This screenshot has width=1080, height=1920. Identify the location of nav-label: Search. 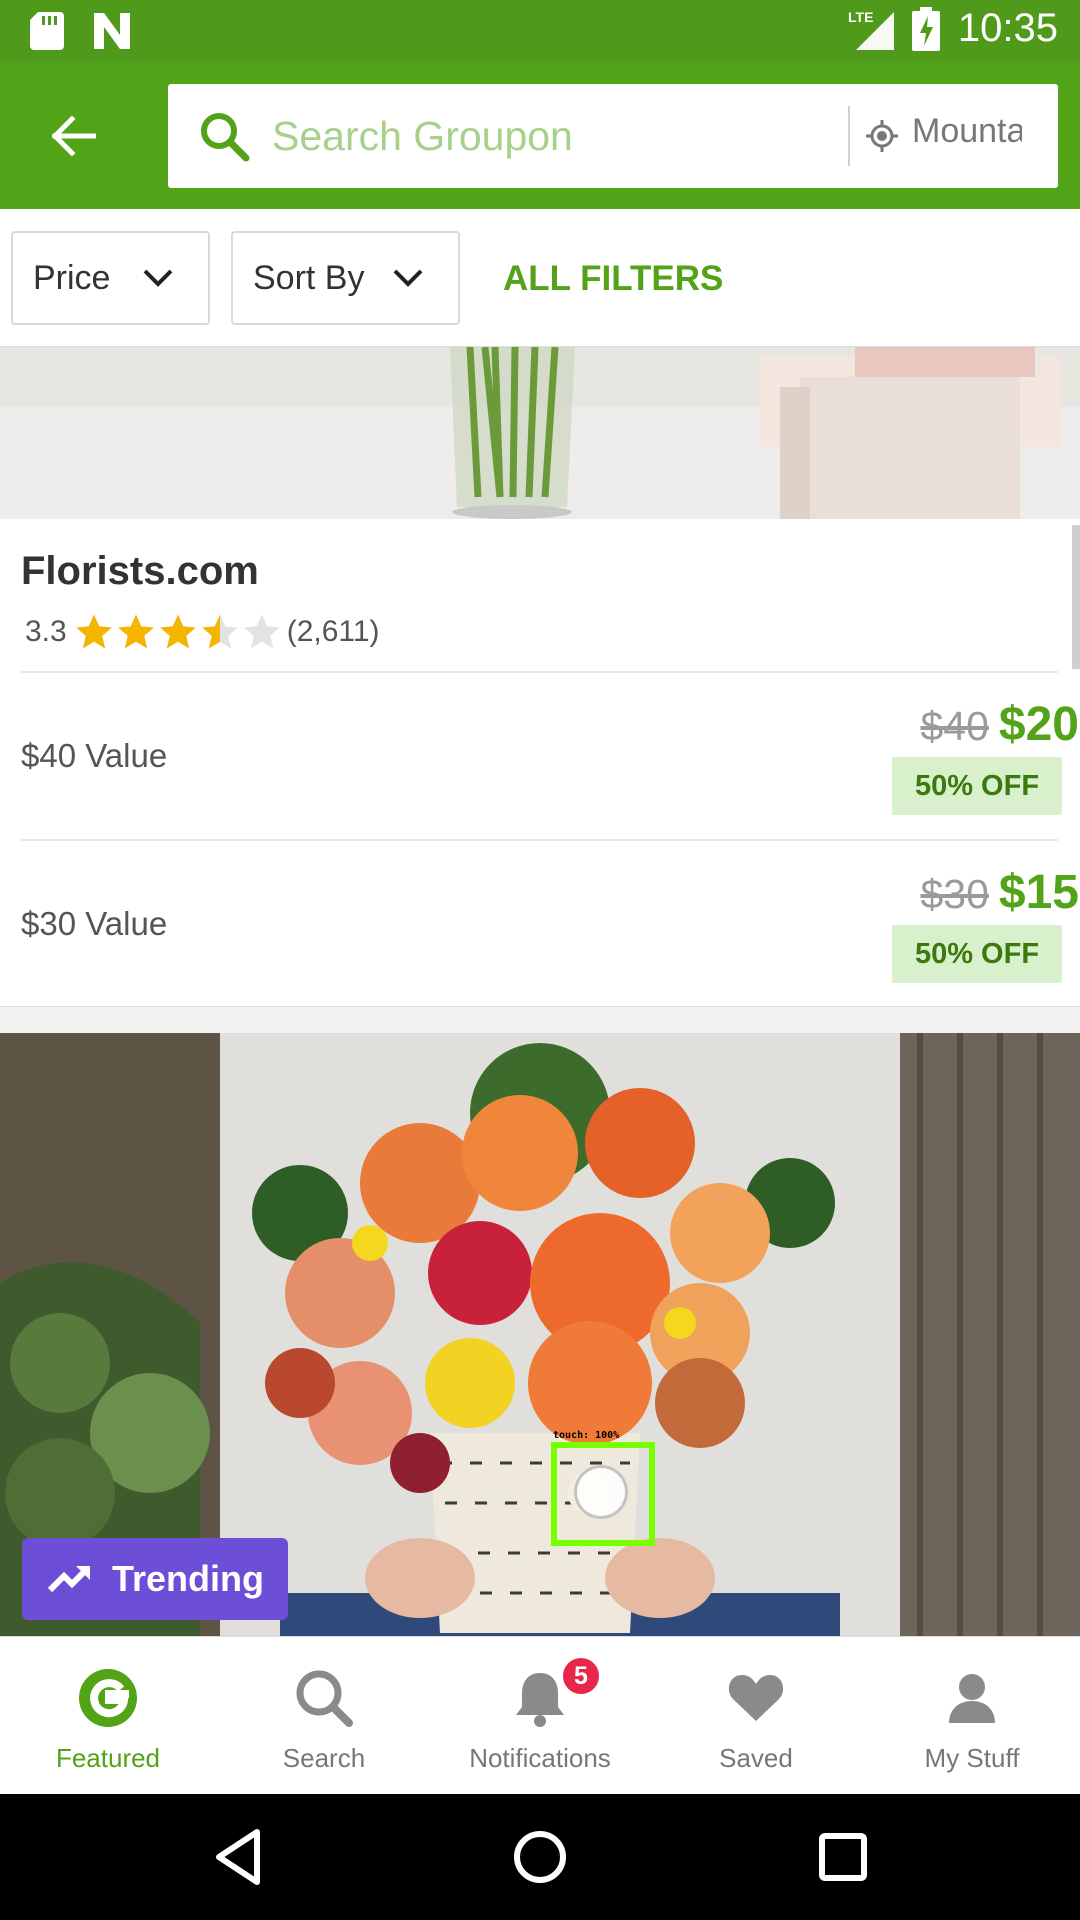
(324, 1758).